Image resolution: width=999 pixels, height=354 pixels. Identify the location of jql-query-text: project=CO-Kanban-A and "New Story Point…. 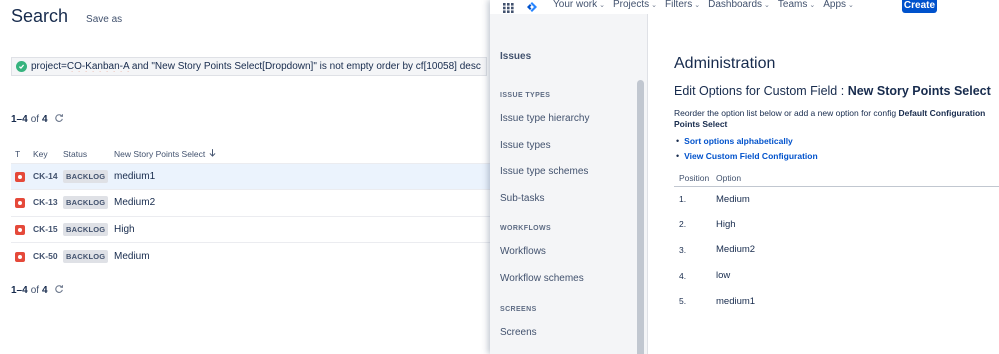
(256, 66).